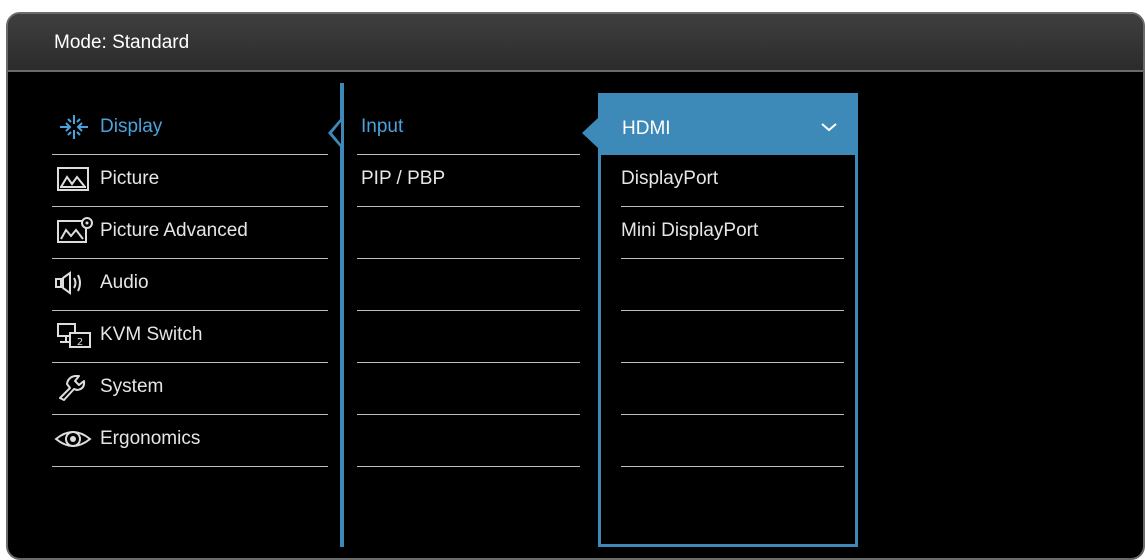 This screenshot has height=560, width=1145. I want to click on menu-item-kvm-switch: 2 KVM Switch, so click(190, 337).